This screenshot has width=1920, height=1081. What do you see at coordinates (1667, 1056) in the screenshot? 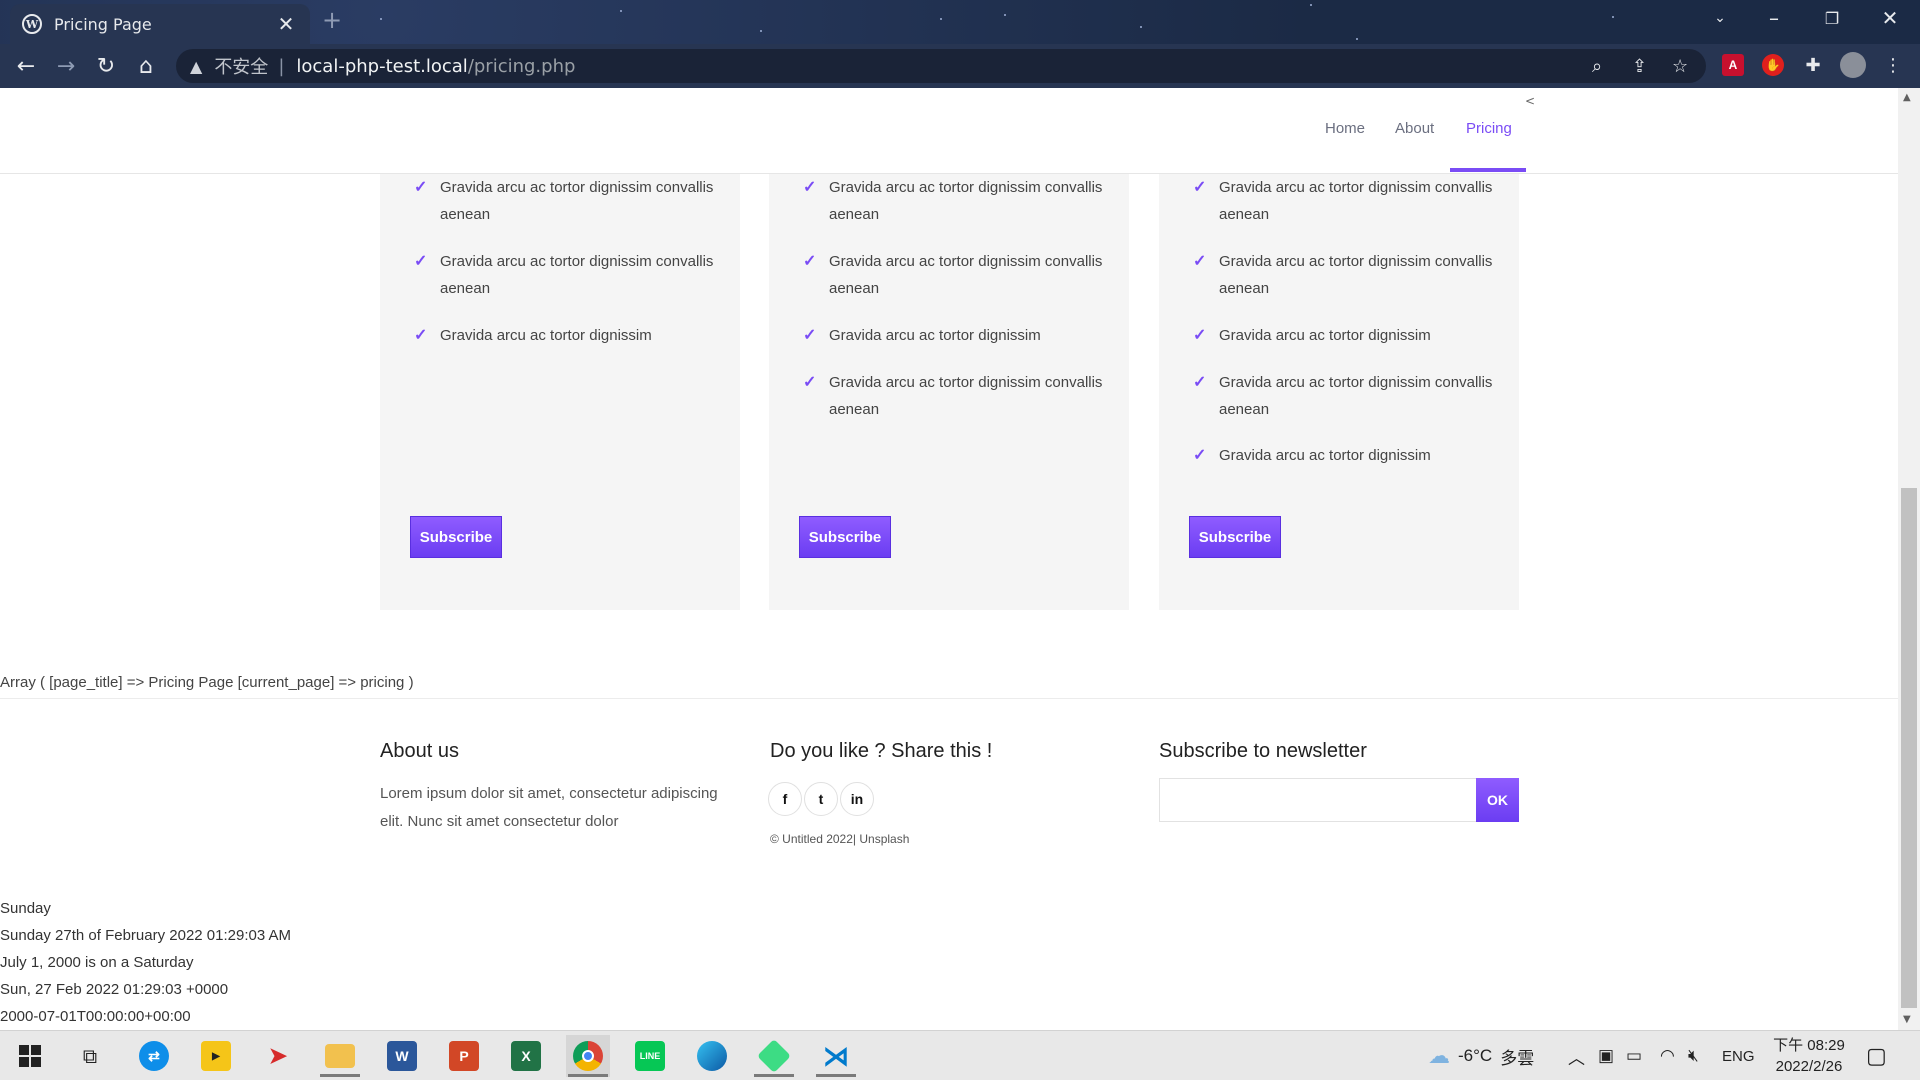
I see `wifi-icon: ◠` at bounding box center [1667, 1056].